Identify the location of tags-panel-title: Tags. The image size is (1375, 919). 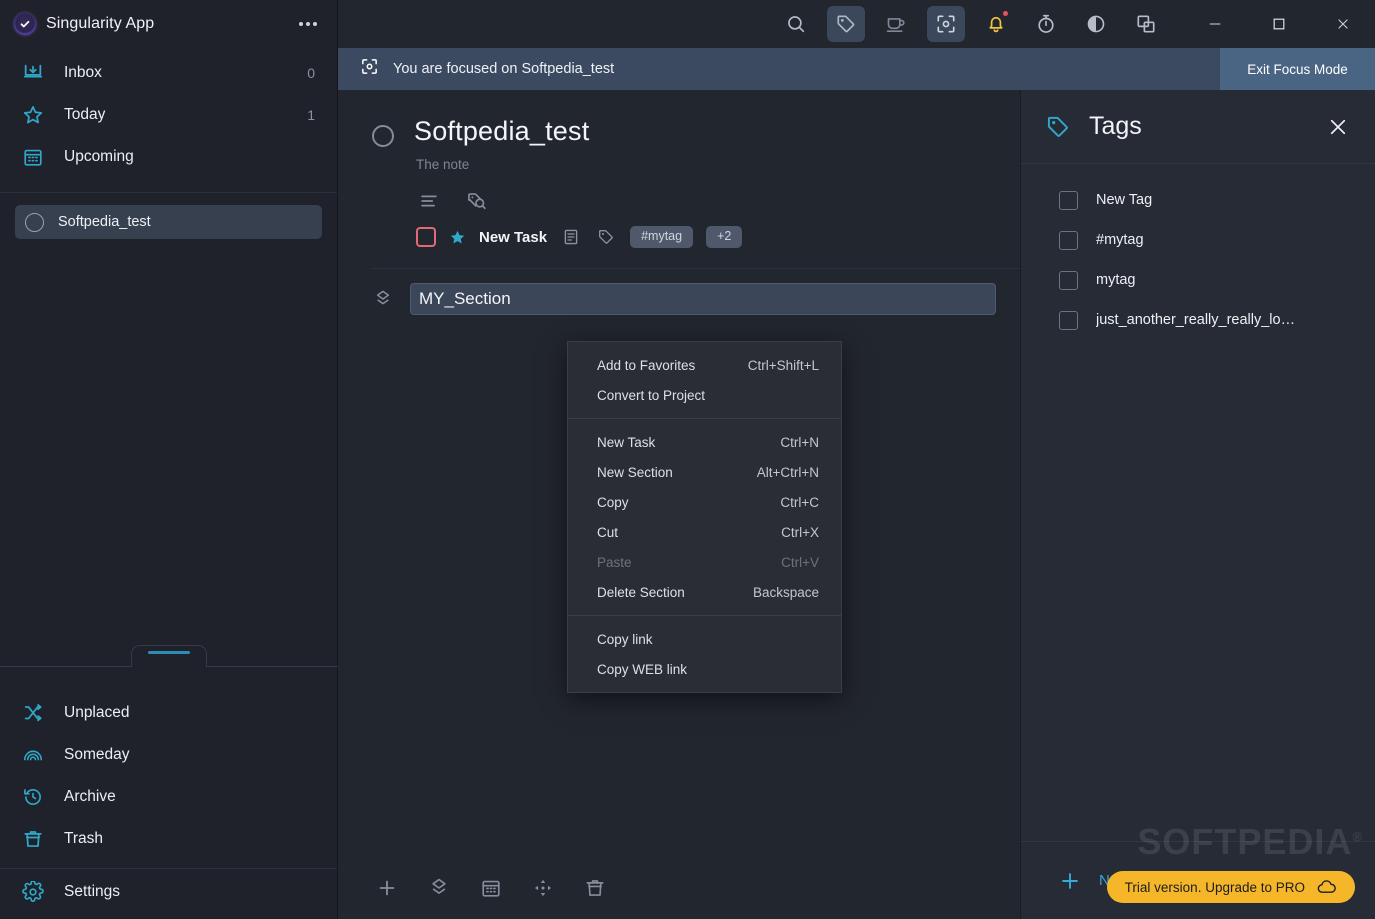
(1115, 126).